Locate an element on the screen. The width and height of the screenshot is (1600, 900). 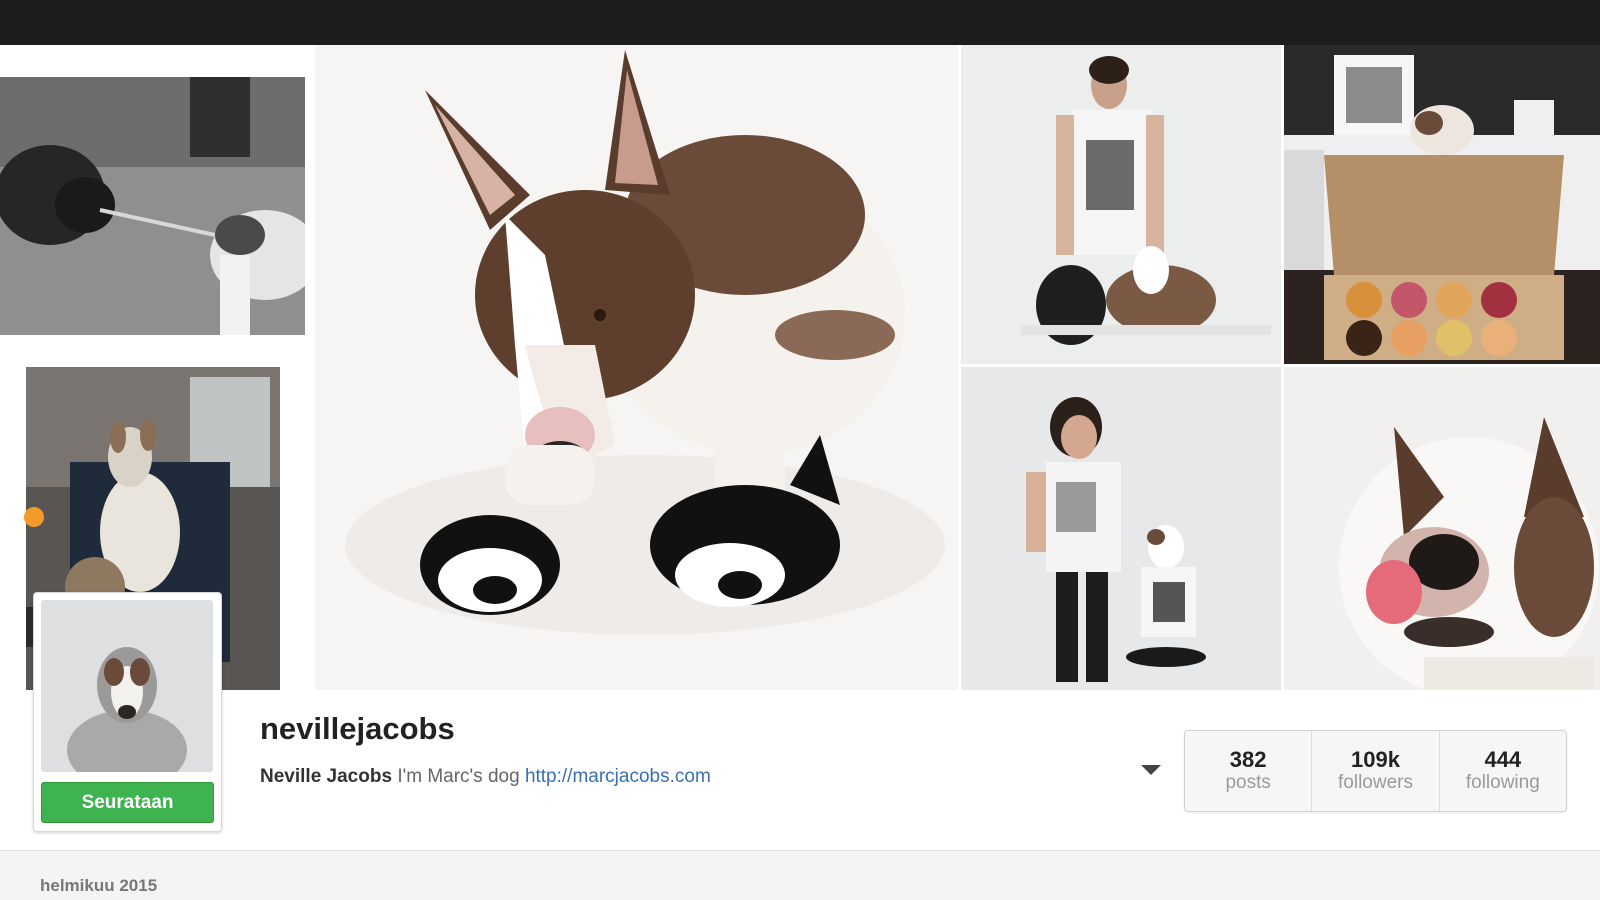
dropdown-caret-icon is located at coordinates (1151, 770).